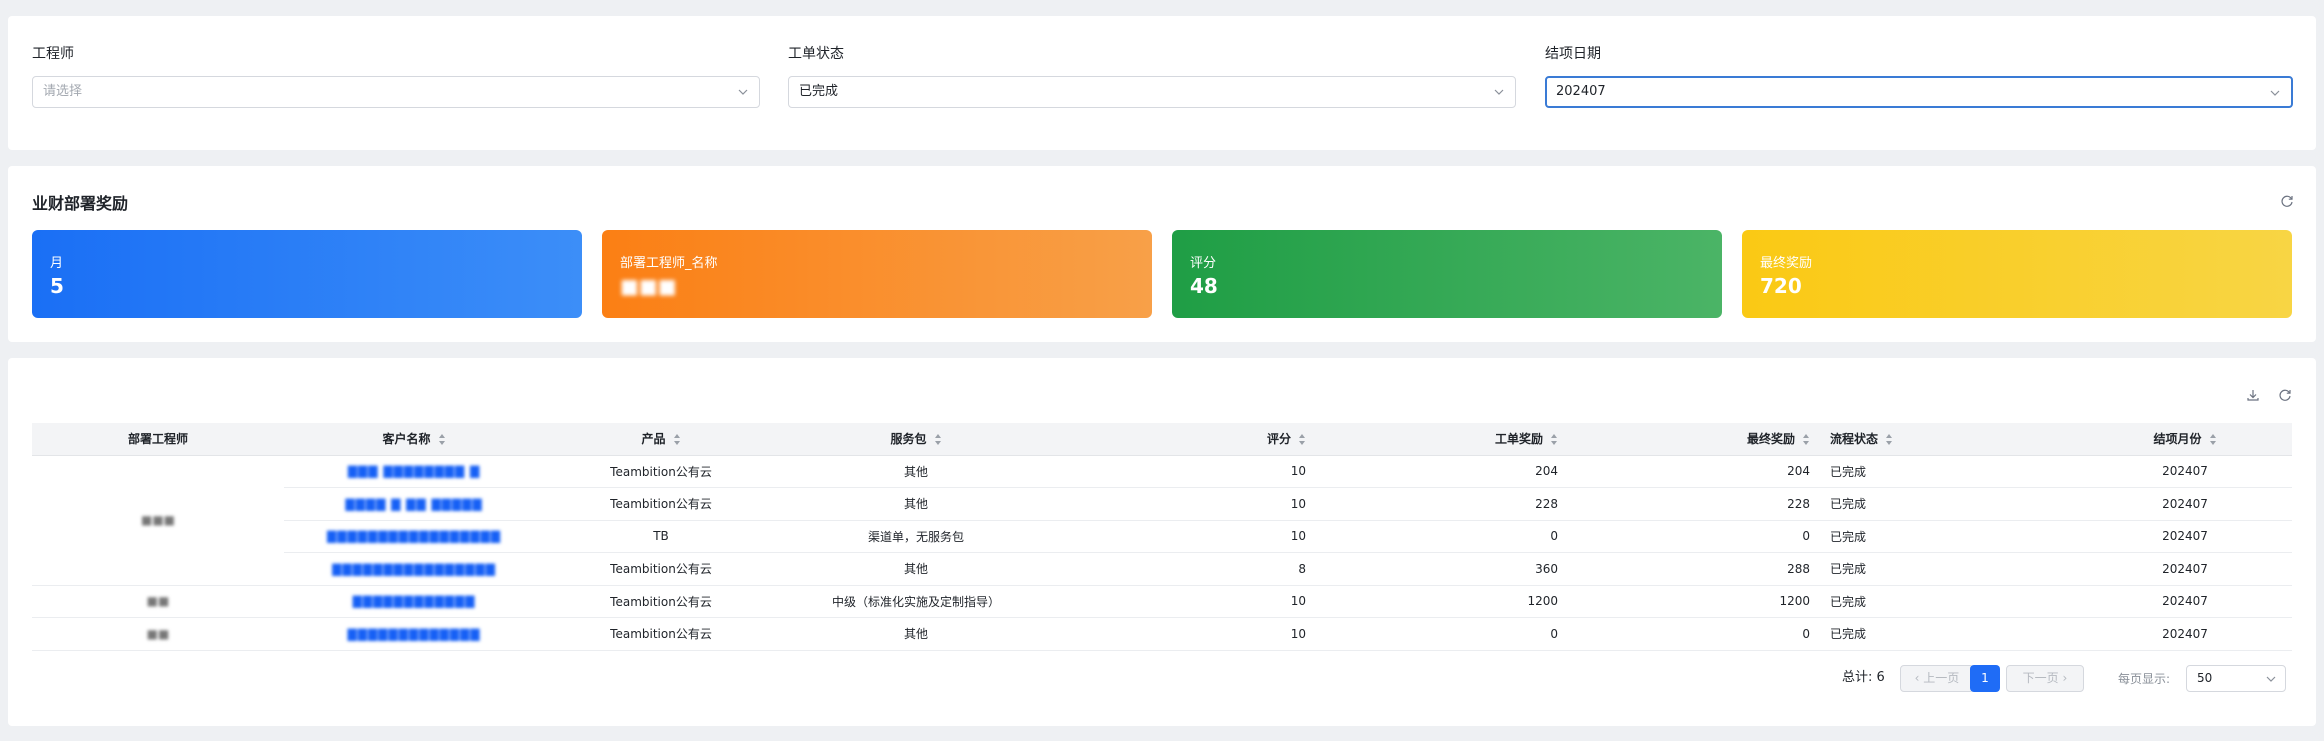  I want to click on customer-link: ▇▇▇▇▇▇▇▇▇▇▇▇▇▇▇▇▇, so click(414, 536).